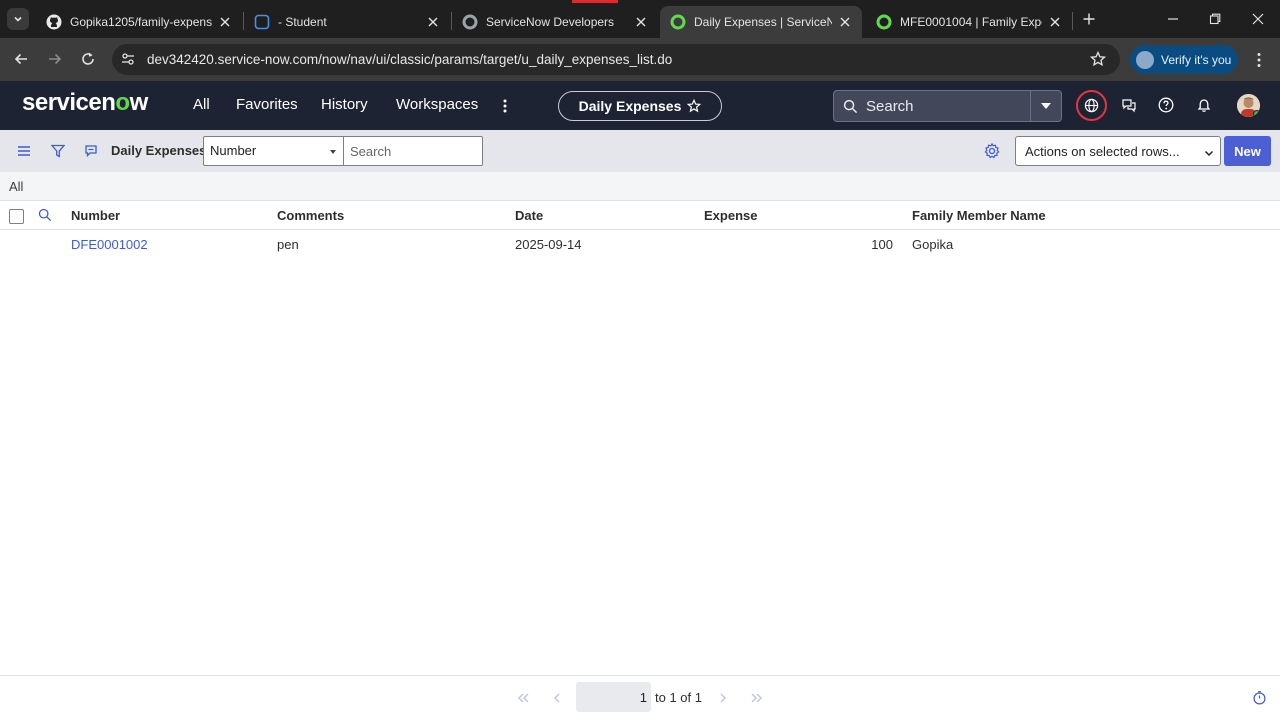 The image size is (1280, 719). I want to click on verify-profile-button: Verify it's you, so click(1184, 59).